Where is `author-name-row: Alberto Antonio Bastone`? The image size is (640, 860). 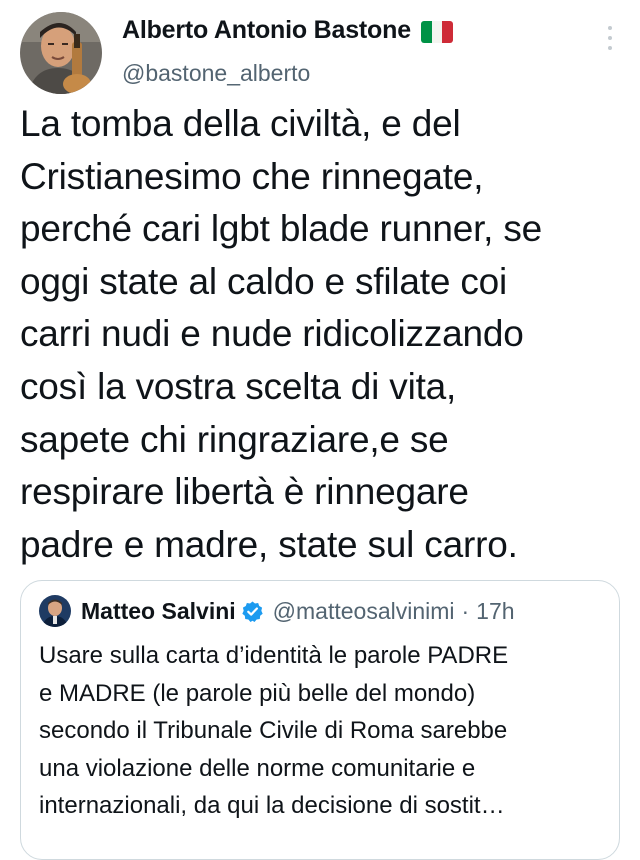 author-name-row: Alberto Antonio Bastone is located at coordinates (287, 30).